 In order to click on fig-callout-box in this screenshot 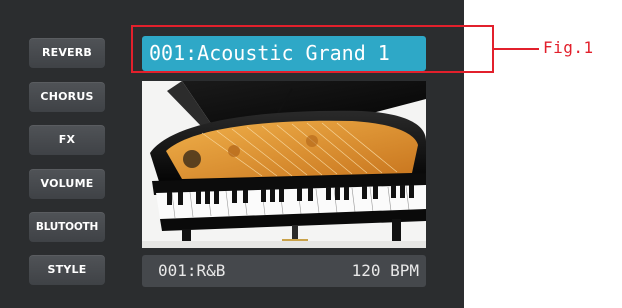, I will do `click(312, 49)`.